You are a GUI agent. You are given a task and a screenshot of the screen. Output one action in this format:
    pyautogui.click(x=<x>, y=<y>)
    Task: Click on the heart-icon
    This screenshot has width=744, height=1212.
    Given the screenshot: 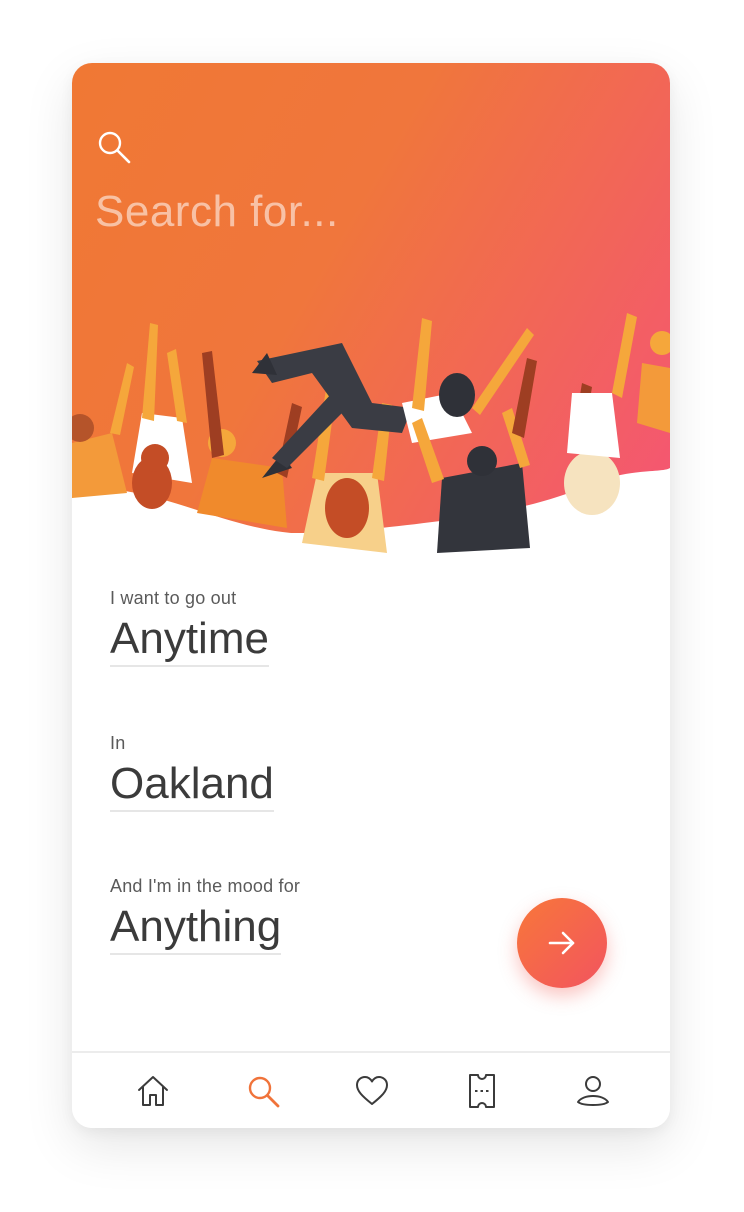 What is the action you would take?
    pyautogui.click(x=372, y=1090)
    